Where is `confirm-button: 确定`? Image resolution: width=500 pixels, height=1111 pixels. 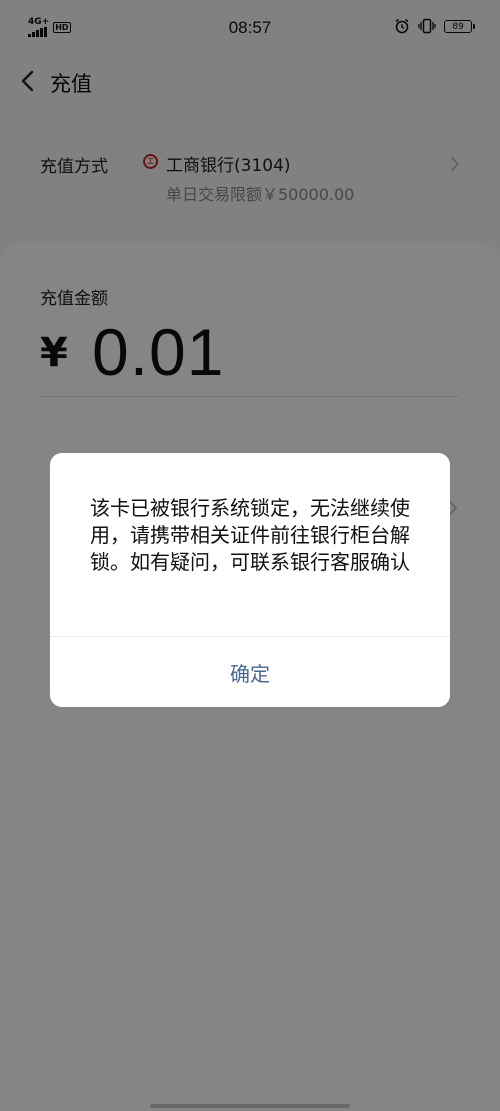
confirm-button: 确定 is located at coordinates (250, 672).